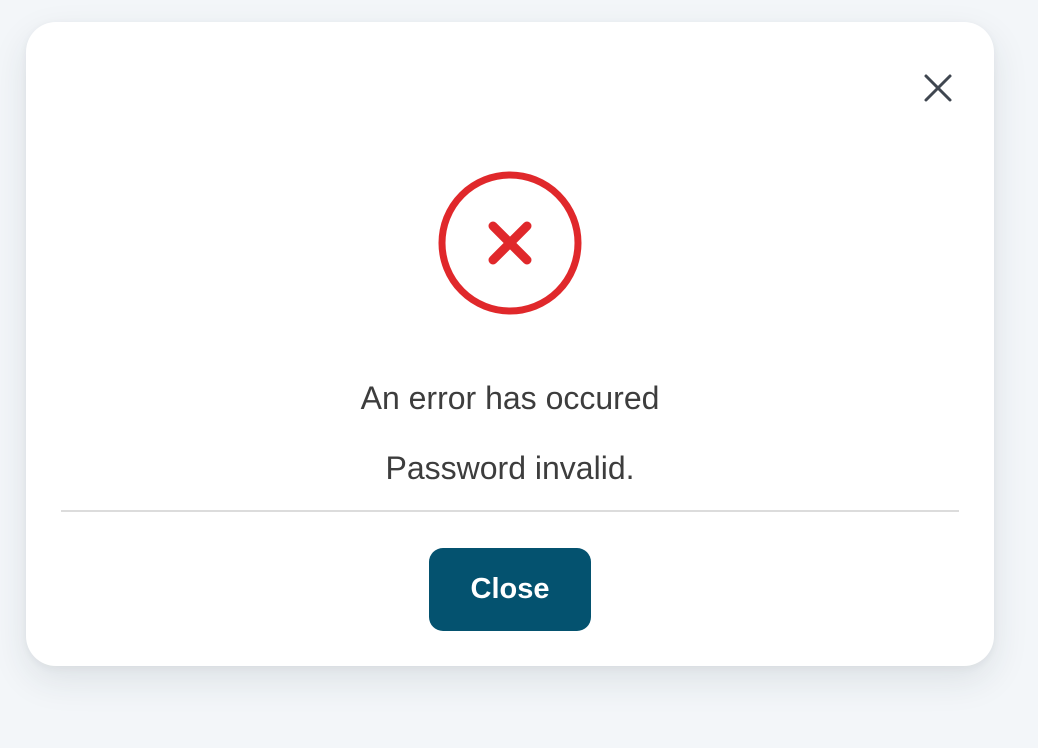  I want to click on divider, so click(510, 511).